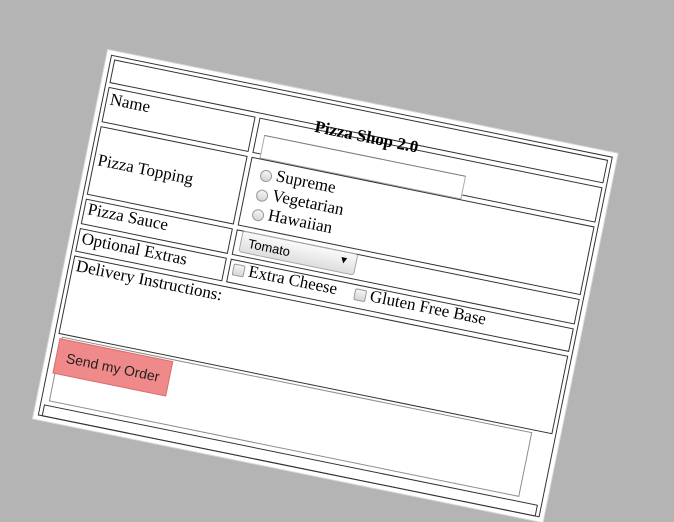 The image size is (674, 522). I want to click on chevron-down-icon: ▼, so click(343, 261).